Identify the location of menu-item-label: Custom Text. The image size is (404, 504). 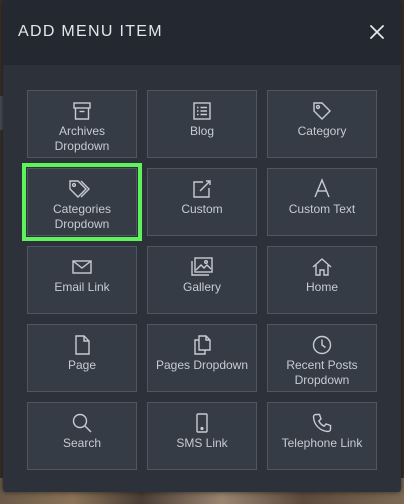
(322, 209).